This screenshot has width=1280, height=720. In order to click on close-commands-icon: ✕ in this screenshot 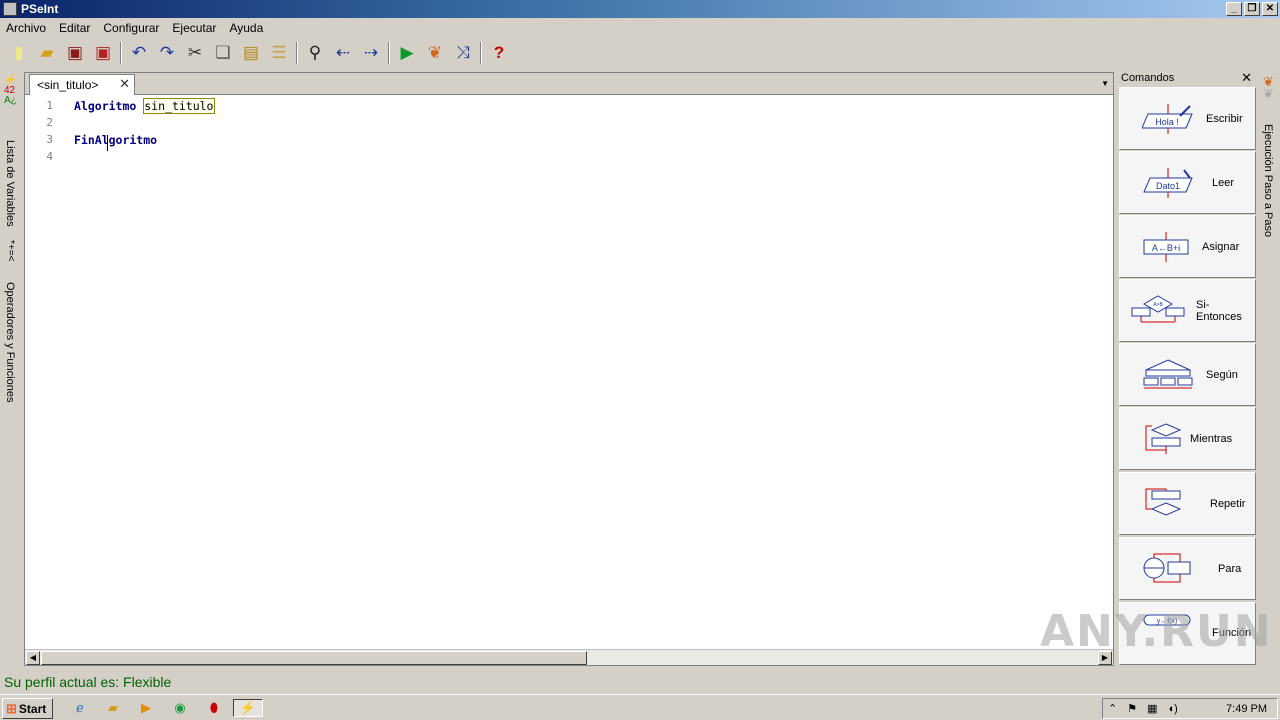, I will do `click(1246, 78)`.